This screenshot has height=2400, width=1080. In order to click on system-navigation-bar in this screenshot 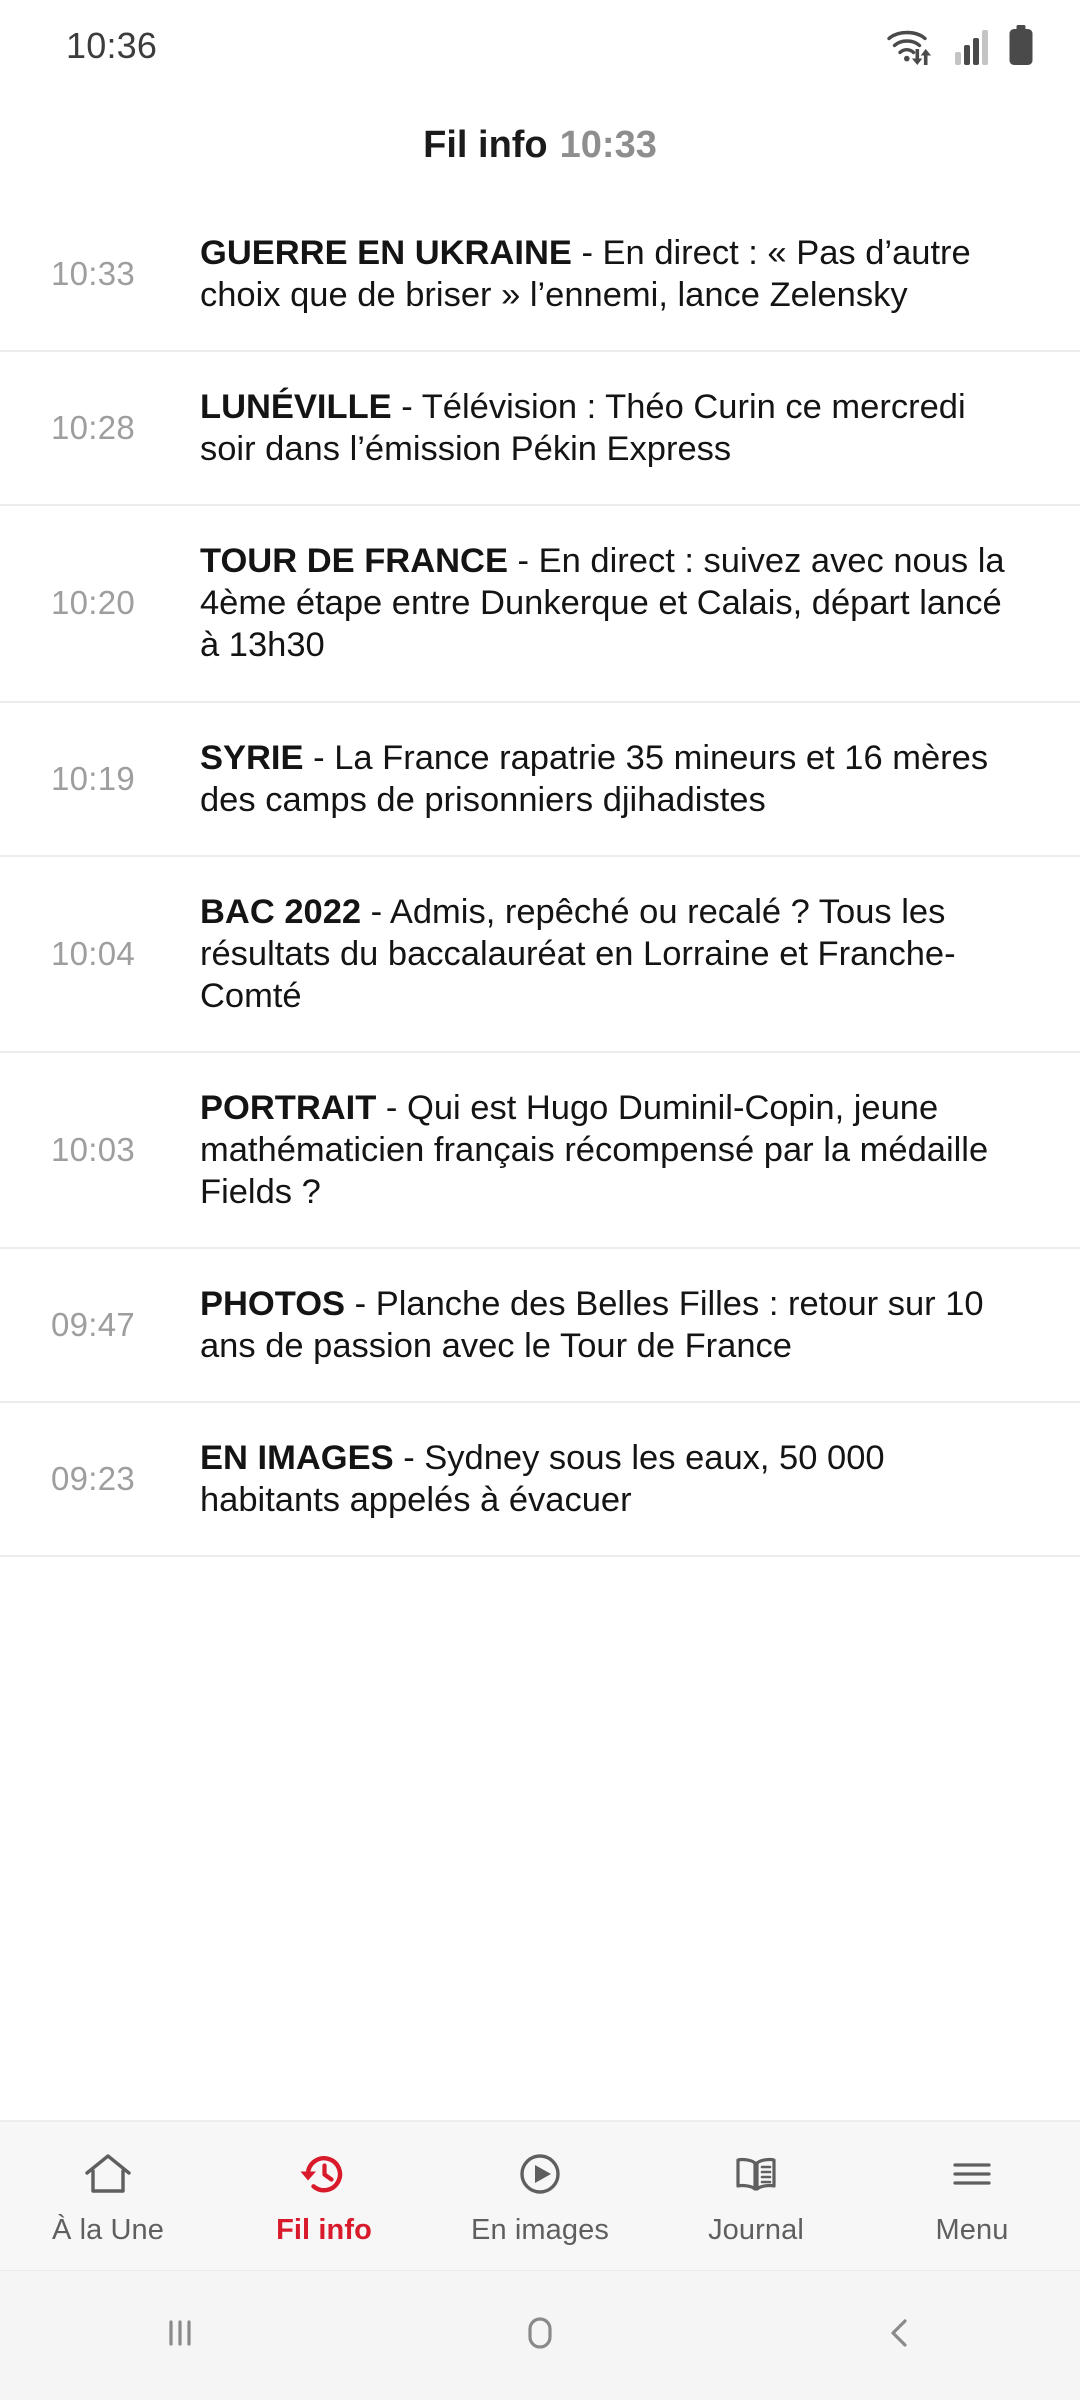, I will do `click(540, 2335)`.